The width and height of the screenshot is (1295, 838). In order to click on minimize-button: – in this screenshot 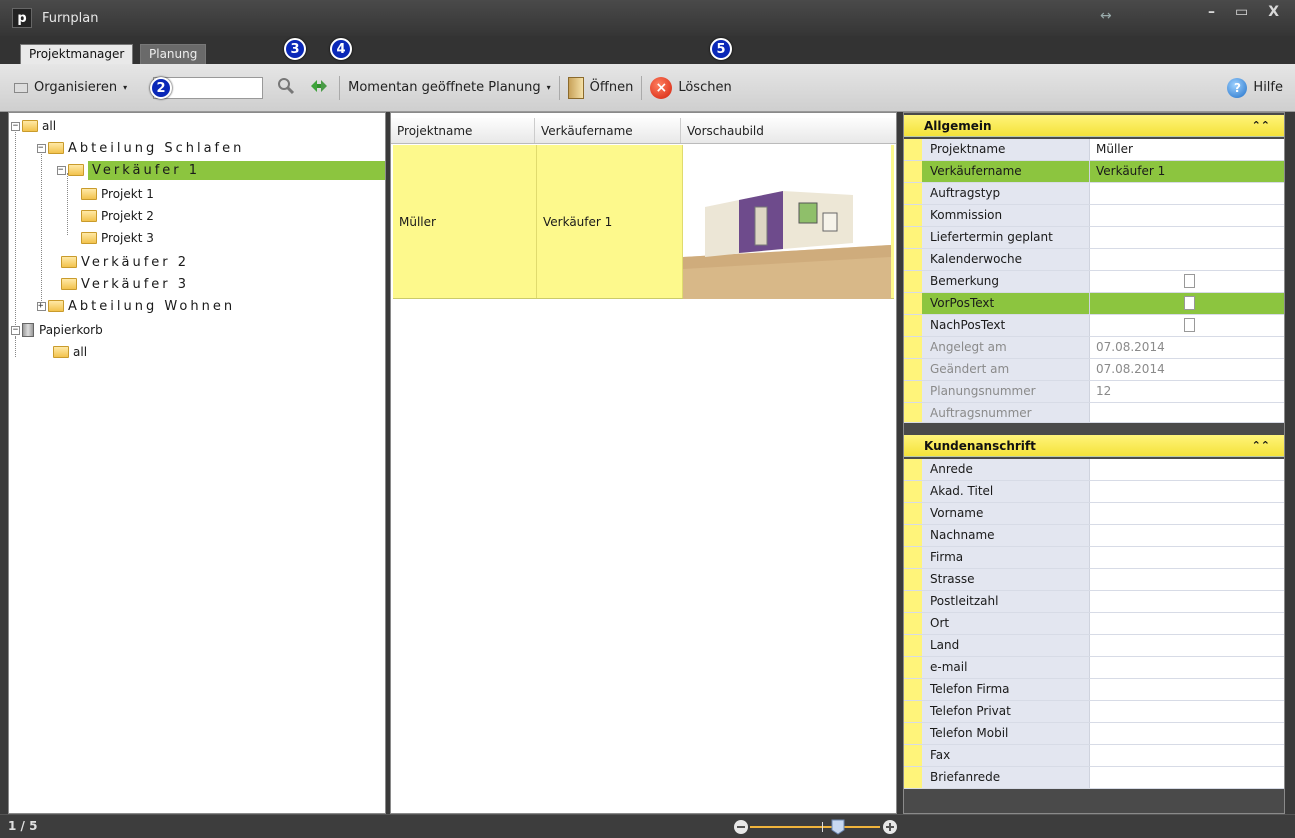, I will do `click(1211, 12)`.